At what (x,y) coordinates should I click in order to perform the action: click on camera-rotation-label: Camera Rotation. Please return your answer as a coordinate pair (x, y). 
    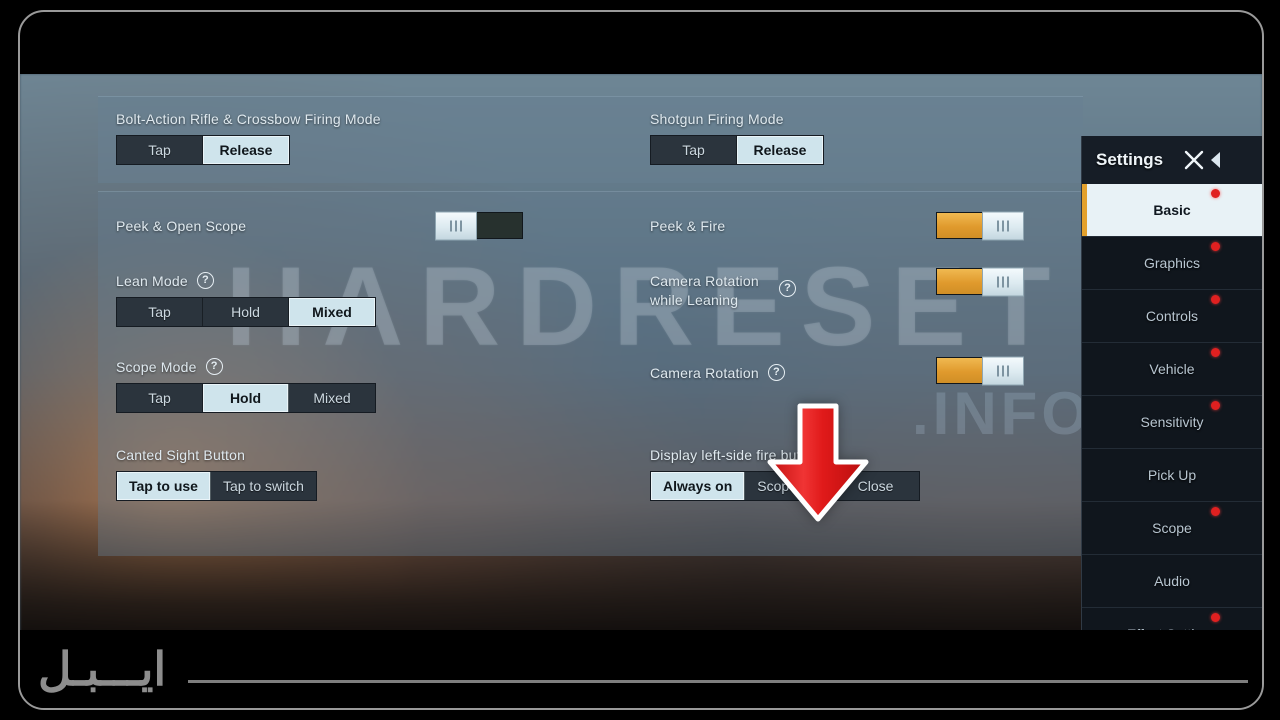
    Looking at the image, I should click on (704, 372).